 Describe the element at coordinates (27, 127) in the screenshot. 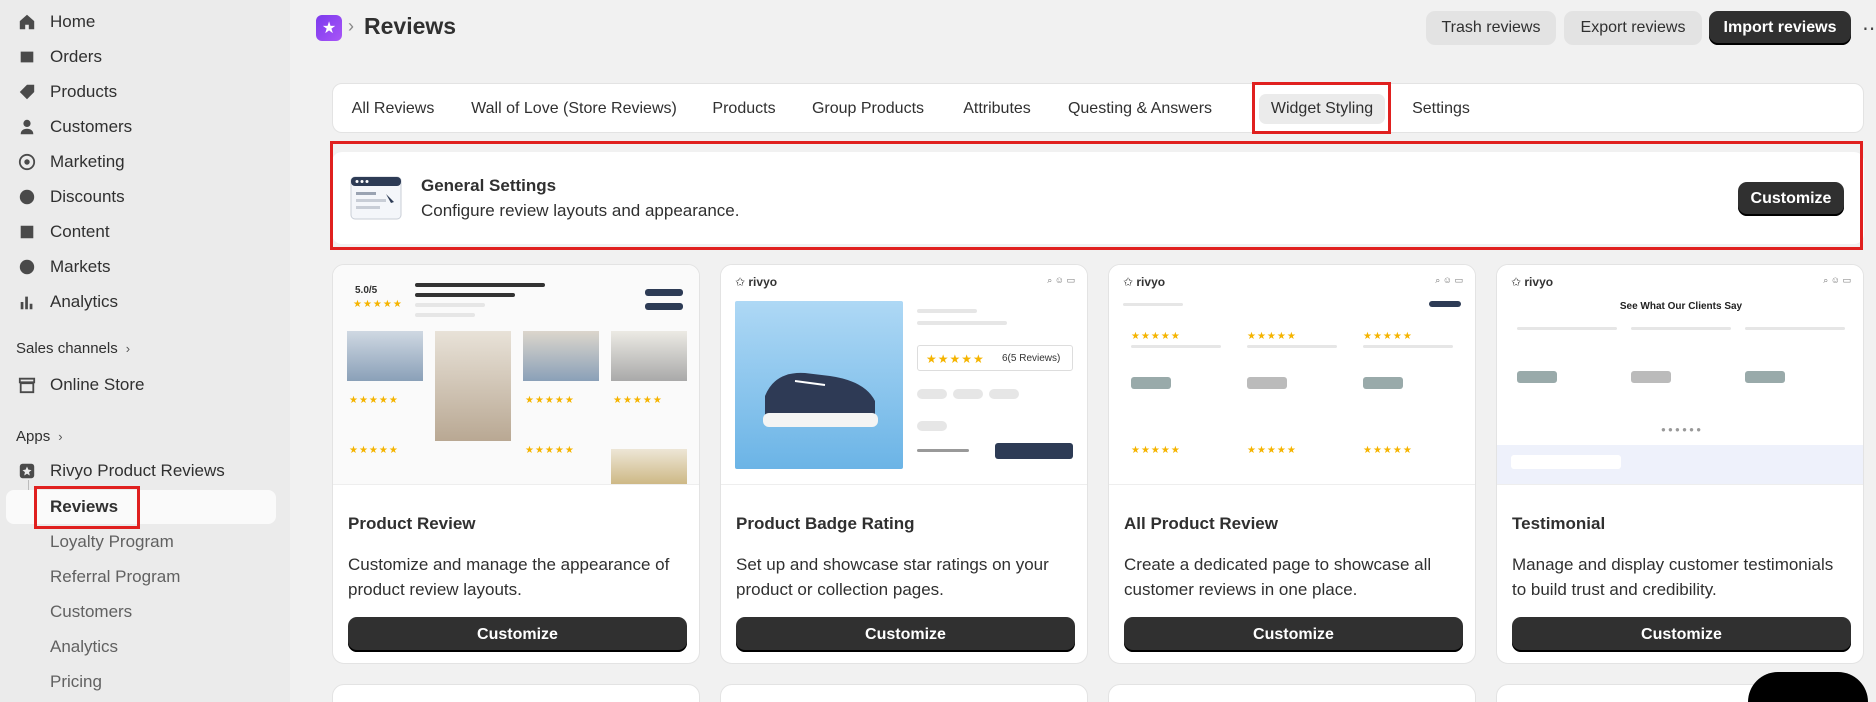

I see `person-icon` at that location.